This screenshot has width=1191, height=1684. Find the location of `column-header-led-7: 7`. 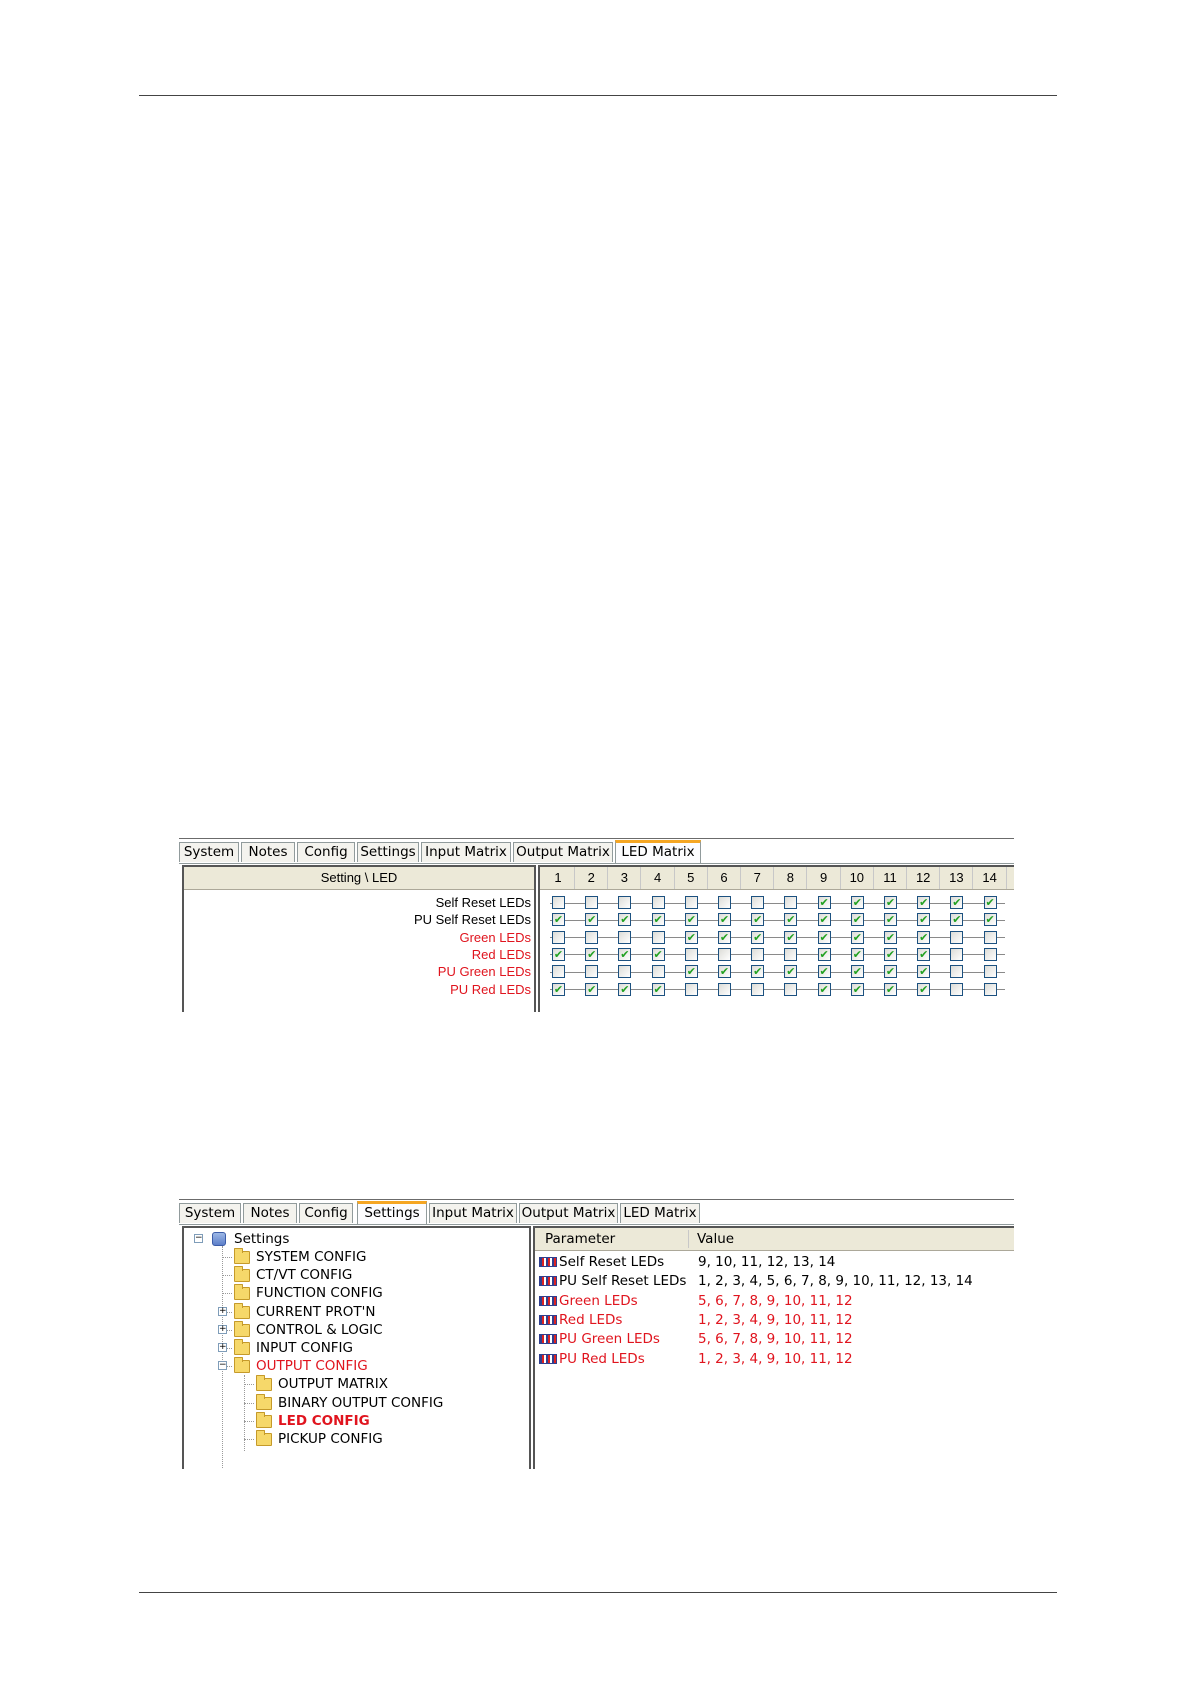

column-header-led-7: 7 is located at coordinates (758, 878).